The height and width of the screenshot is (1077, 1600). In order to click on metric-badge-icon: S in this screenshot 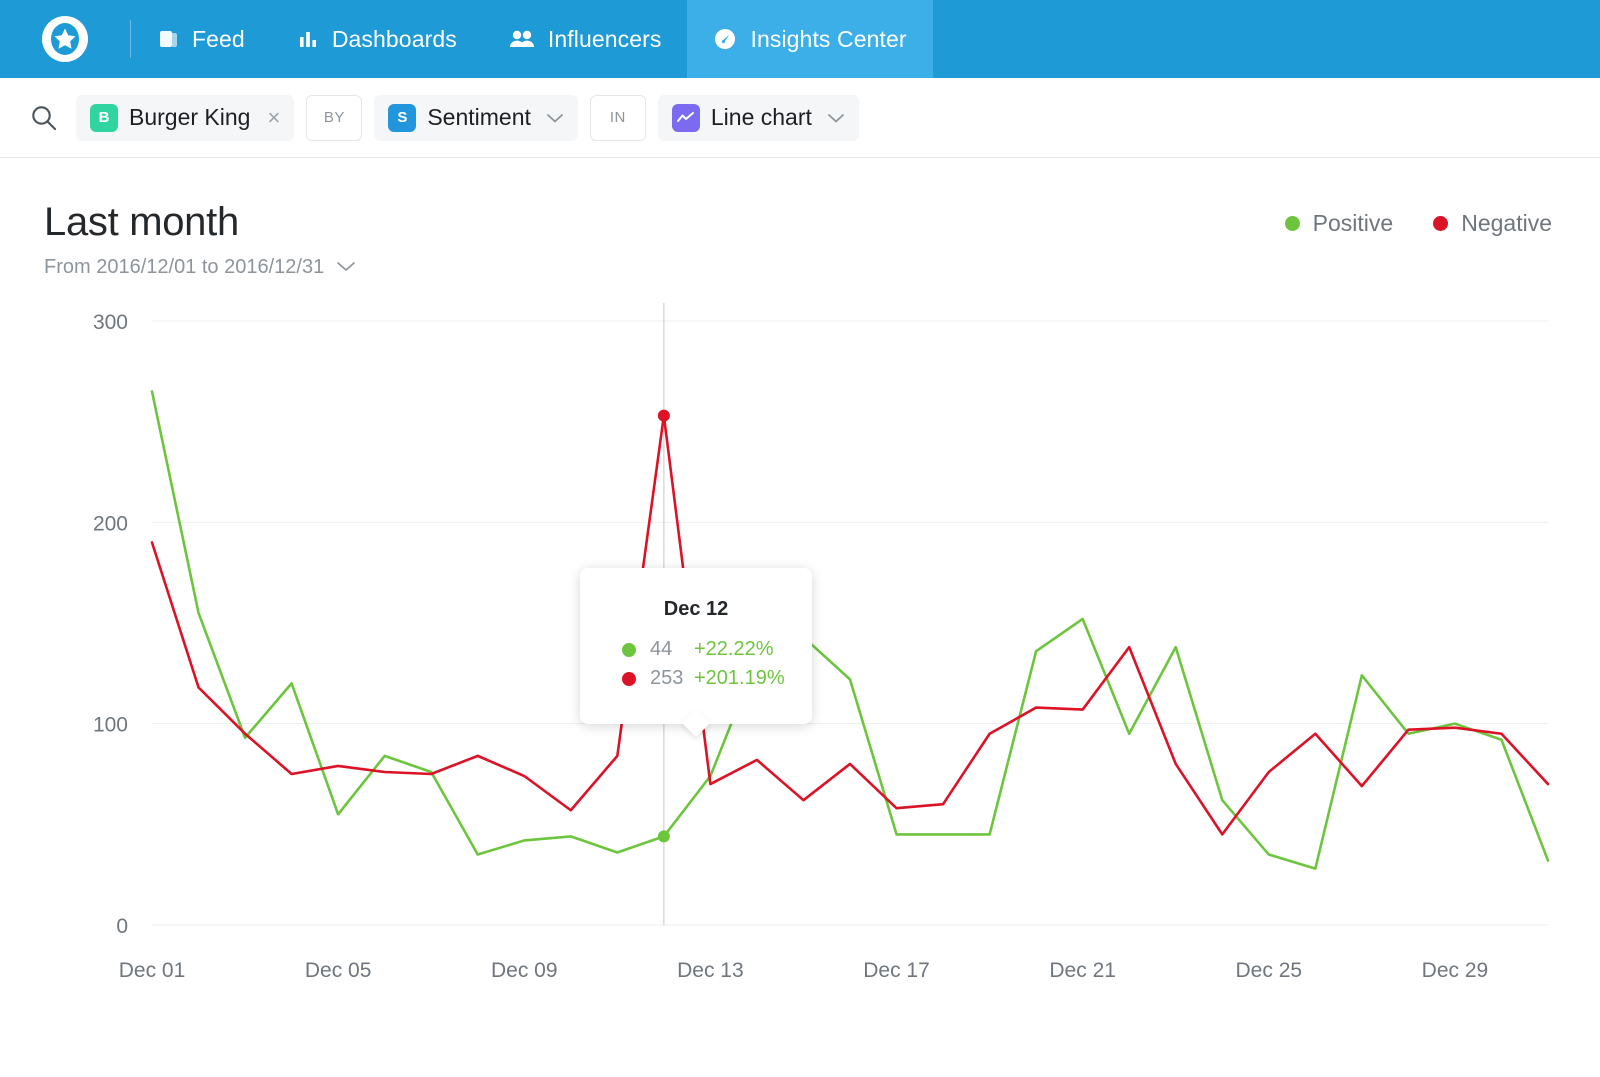, I will do `click(402, 117)`.